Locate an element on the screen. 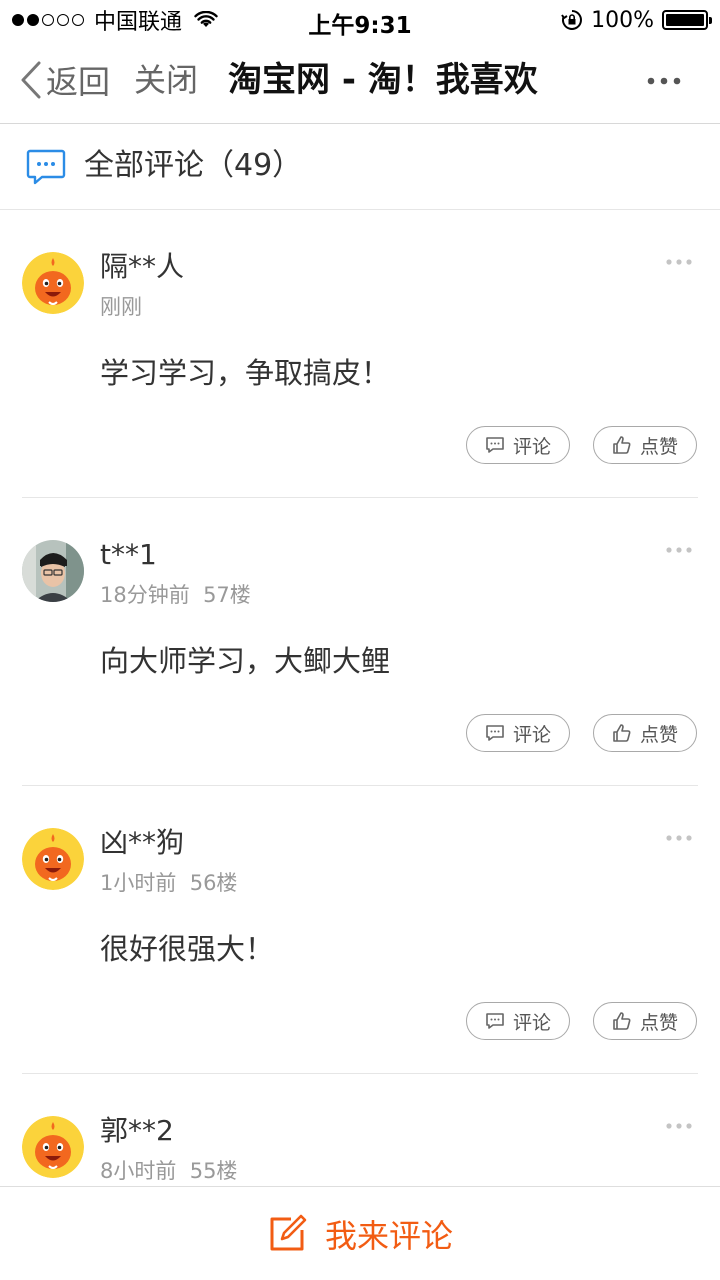 This screenshot has height=1280, width=720. comment-text: 向大师学习，大鲫大鲤 is located at coordinates (245, 661).